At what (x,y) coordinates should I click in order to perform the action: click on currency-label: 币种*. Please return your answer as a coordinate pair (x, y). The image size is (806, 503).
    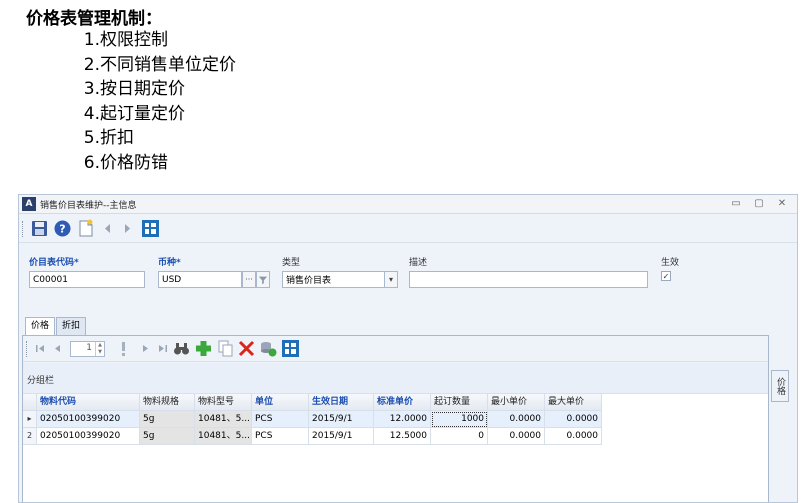
    Looking at the image, I should click on (169, 263).